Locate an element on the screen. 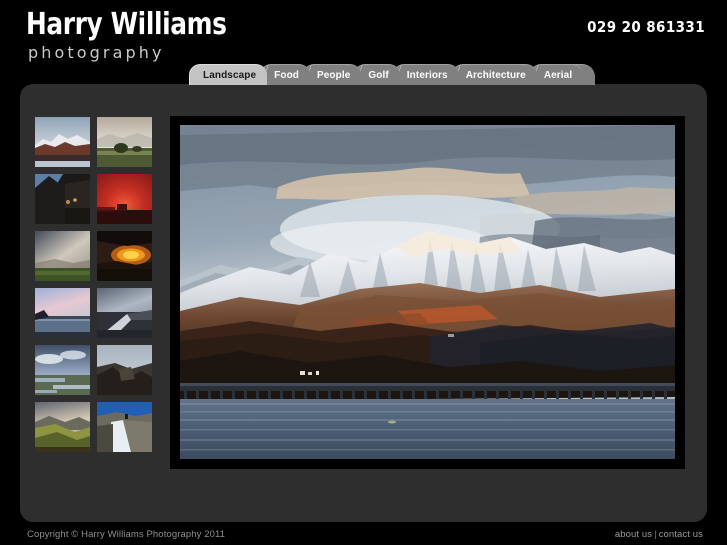 This screenshot has height=545, width=727. tab-label: People is located at coordinates (334, 75).